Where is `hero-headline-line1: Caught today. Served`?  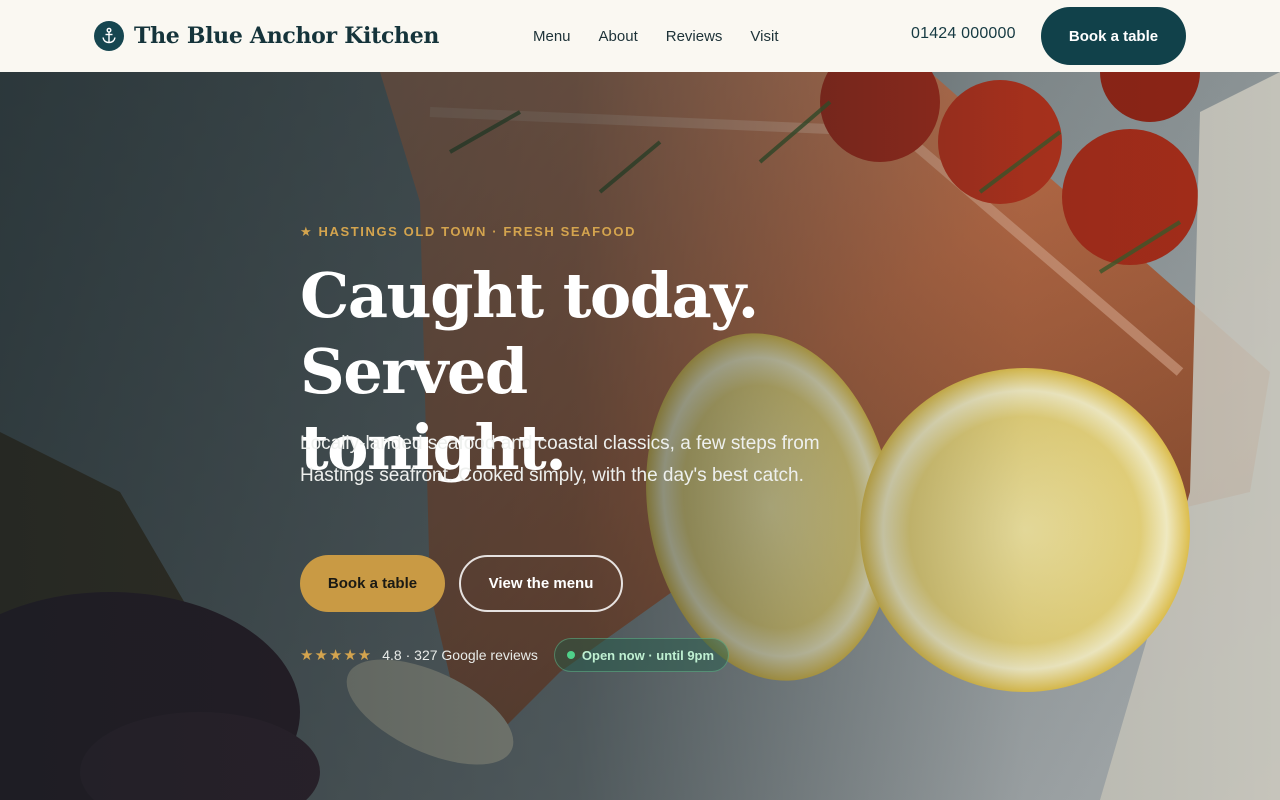
hero-headline-line1: Caught today. Served is located at coordinates (529, 333).